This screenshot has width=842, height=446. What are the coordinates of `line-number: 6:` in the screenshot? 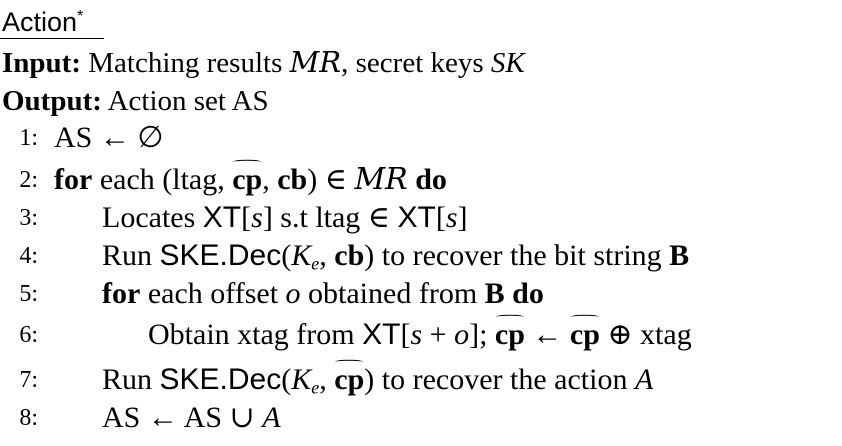 It's located at (28, 335).